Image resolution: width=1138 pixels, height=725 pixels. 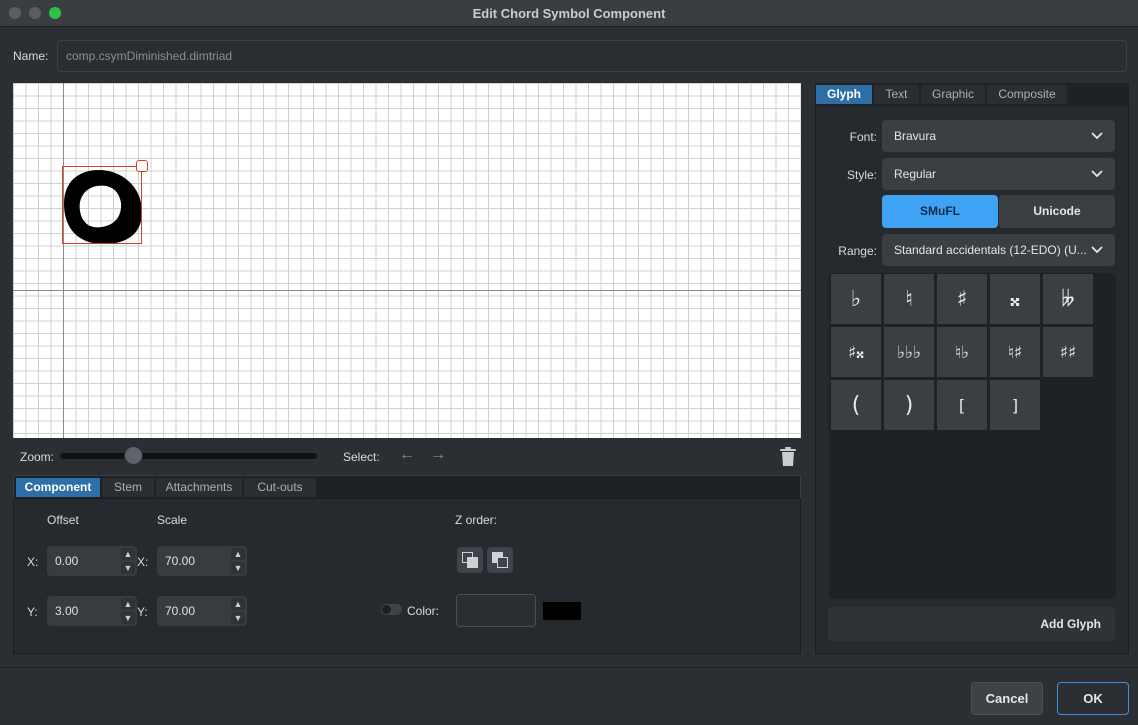 I want to click on z-order-label: Z order:, so click(x=476, y=520).